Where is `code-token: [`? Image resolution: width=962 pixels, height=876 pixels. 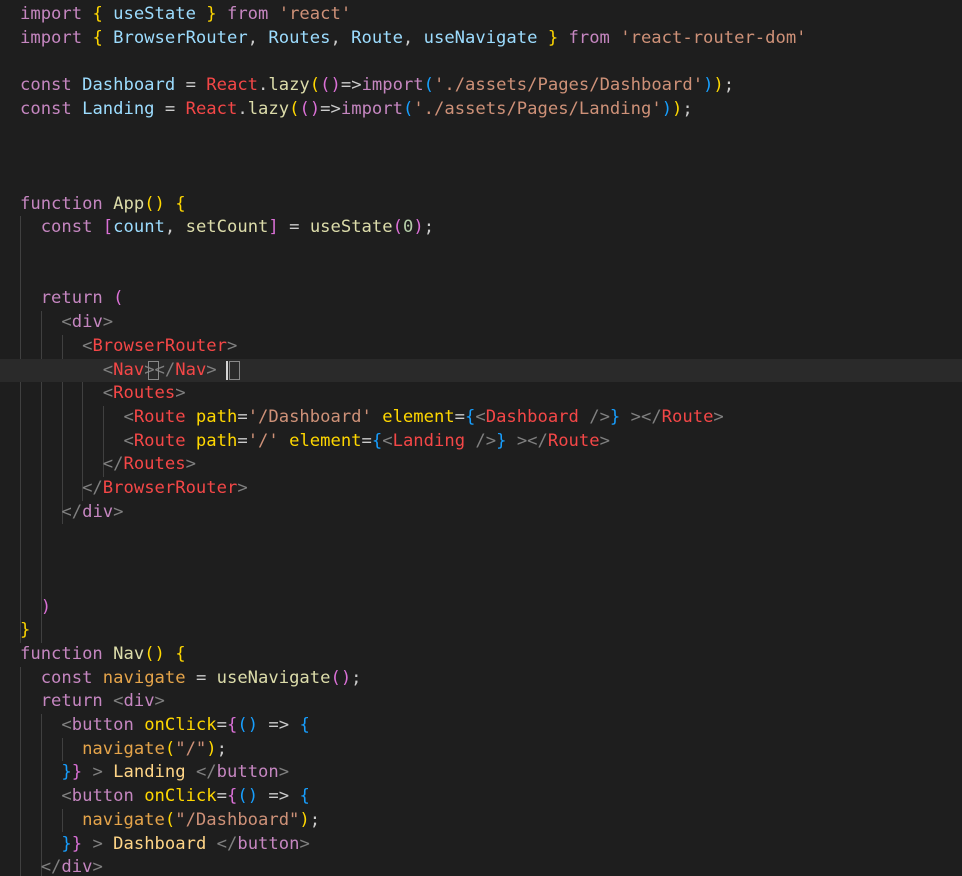
code-token: [ is located at coordinates (108, 227).